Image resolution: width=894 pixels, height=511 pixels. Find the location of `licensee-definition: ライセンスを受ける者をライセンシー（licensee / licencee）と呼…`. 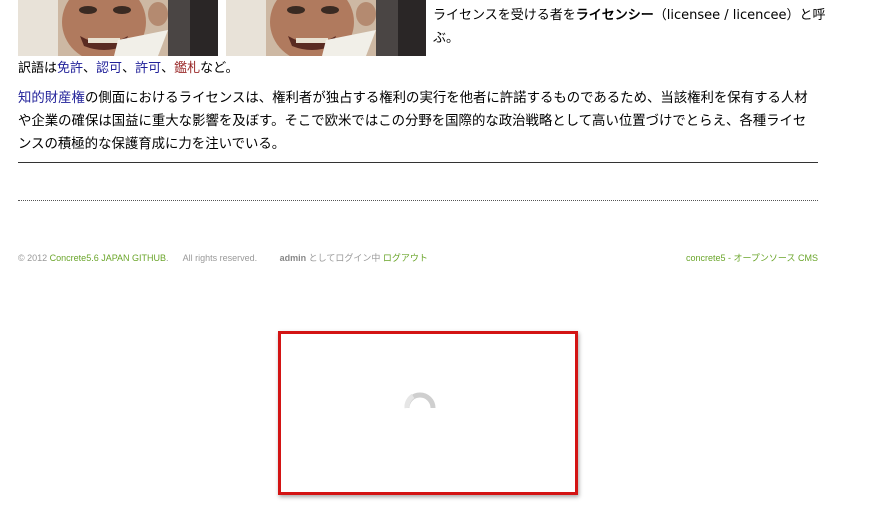

licensee-definition: ライセンスを受ける者をライセンシー（licensee / licencee）と呼… is located at coordinates (630, 27).